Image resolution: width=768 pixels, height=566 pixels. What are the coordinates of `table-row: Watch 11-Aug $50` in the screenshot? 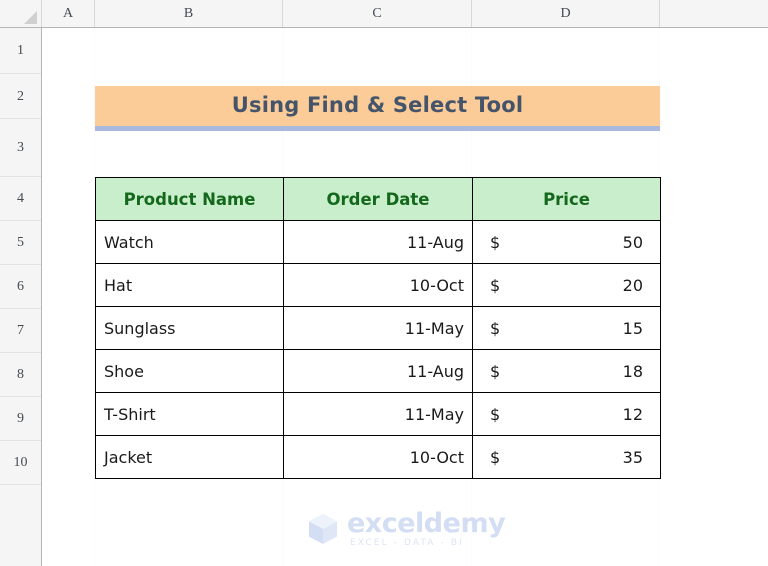 It's located at (378, 242).